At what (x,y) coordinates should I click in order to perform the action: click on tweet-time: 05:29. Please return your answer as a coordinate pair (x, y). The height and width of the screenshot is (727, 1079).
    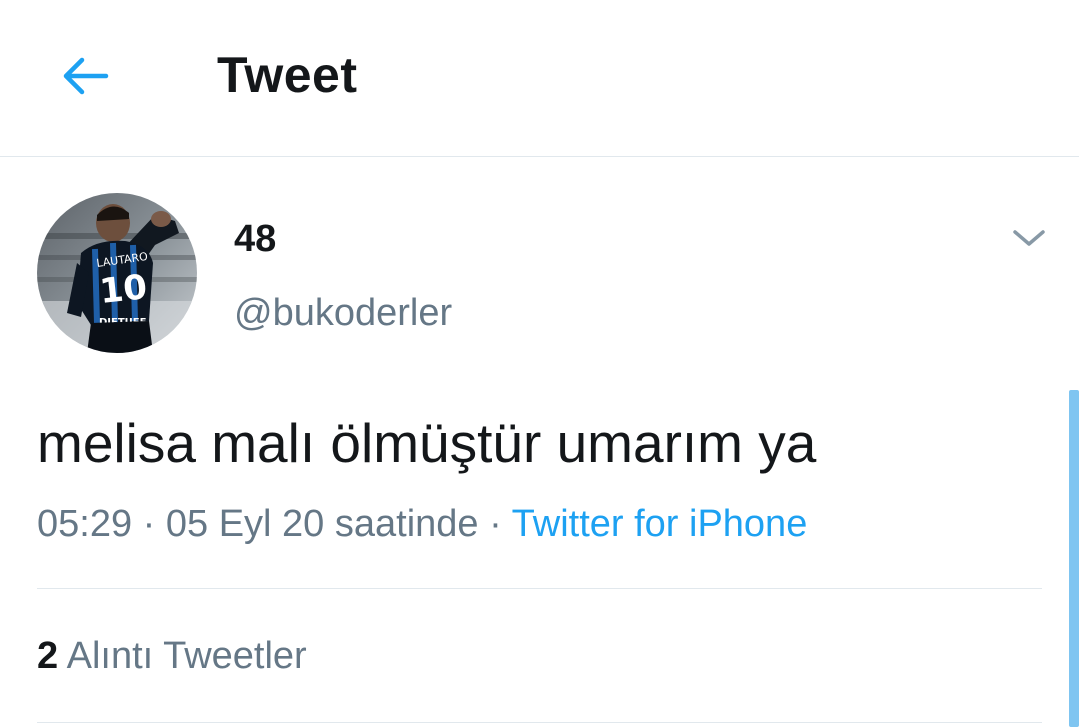
    Looking at the image, I should click on (85, 524).